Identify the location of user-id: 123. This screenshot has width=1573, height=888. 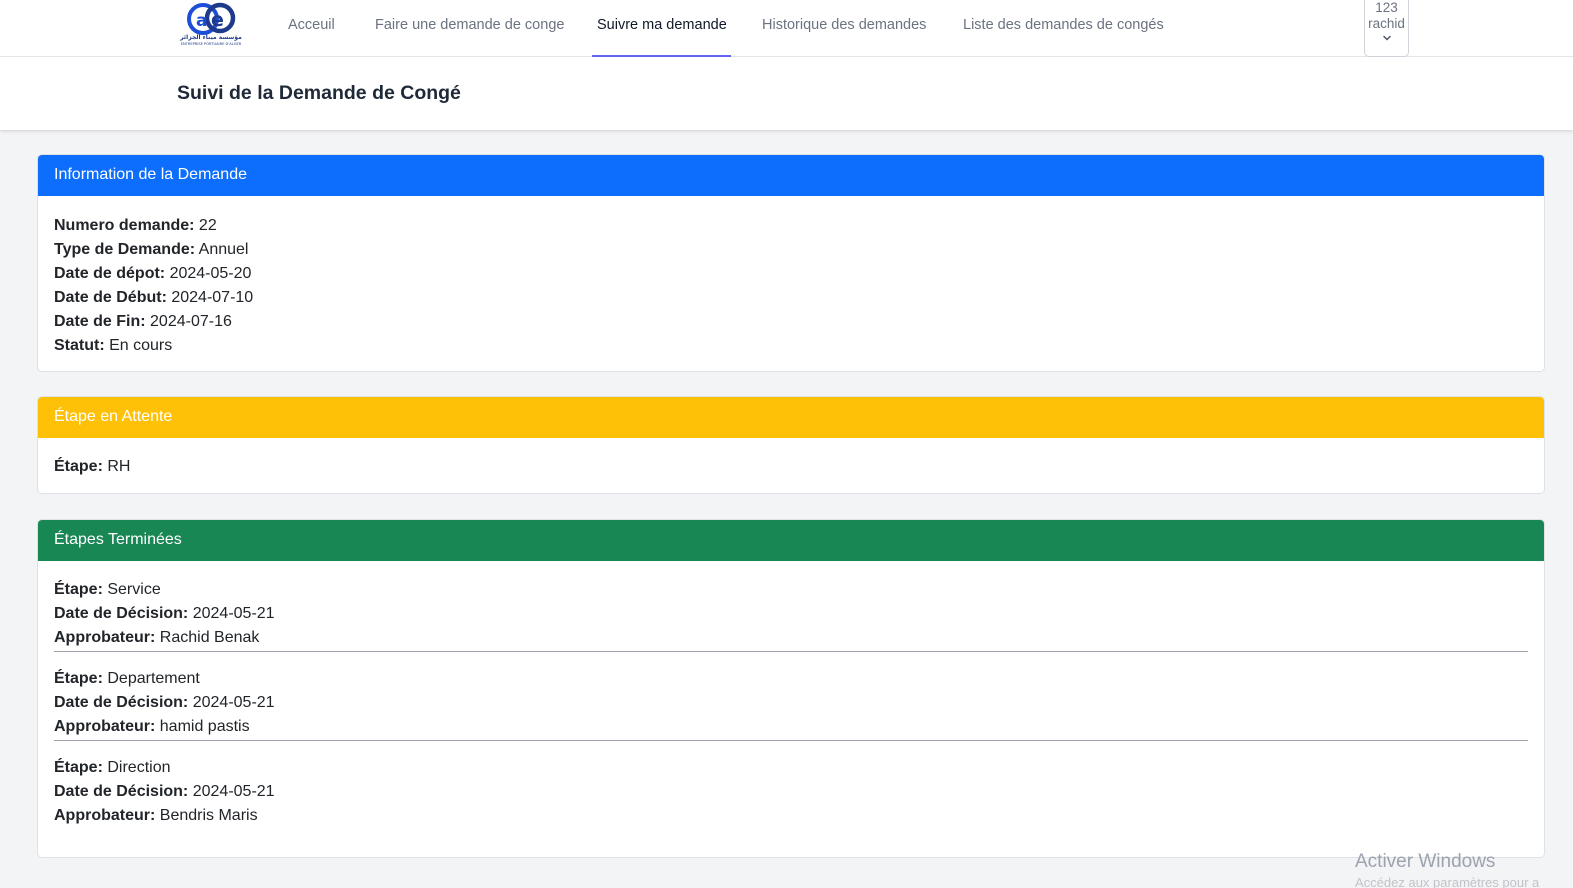
(1386, 7).